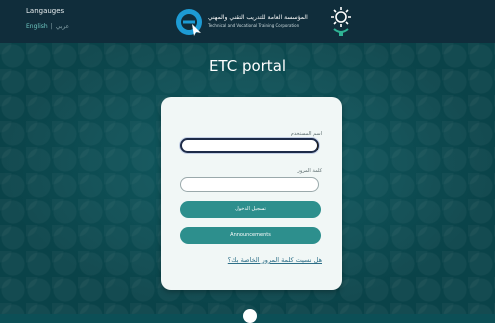  Describe the element at coordinates (250, 235) in the screenshot. I see `announcements-button: Announcements` at that location.